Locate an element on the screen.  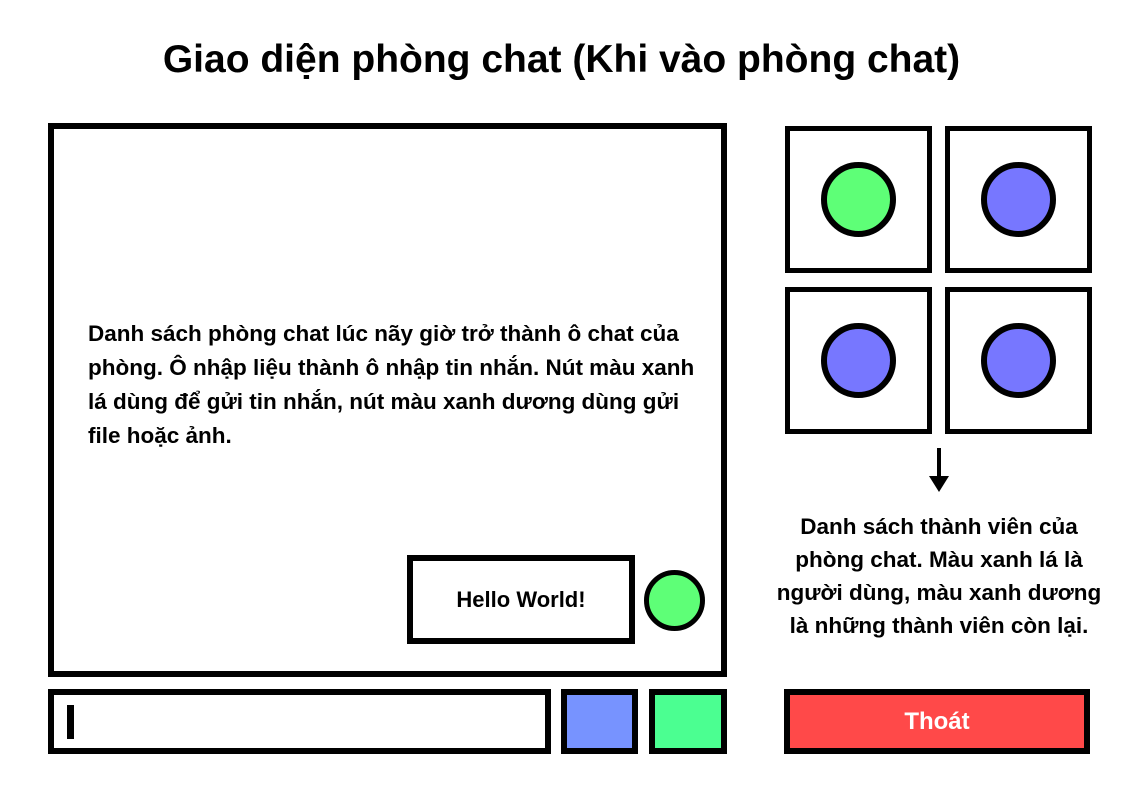
send-file-button is located at coordinates (599, 721).